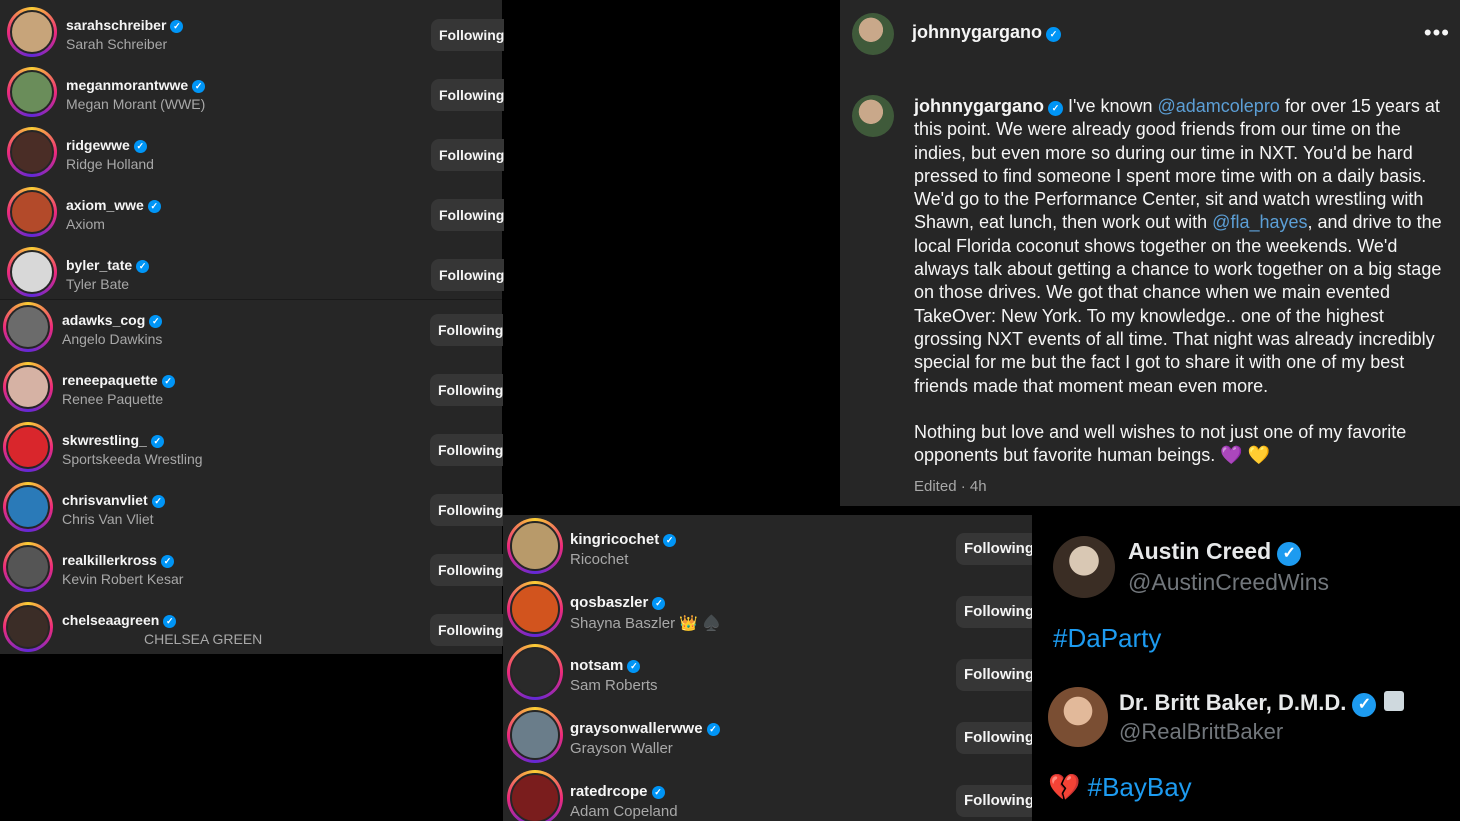 This screenshot has height=821, width=1460. I want to click on username: adawks_cog ✓, so click(112, 320).